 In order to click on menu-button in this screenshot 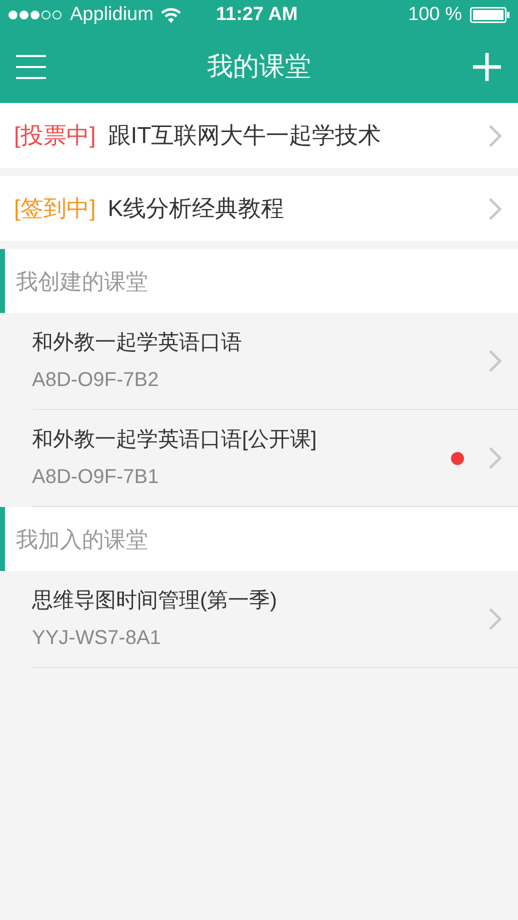, I will do `click(31, 66)`.